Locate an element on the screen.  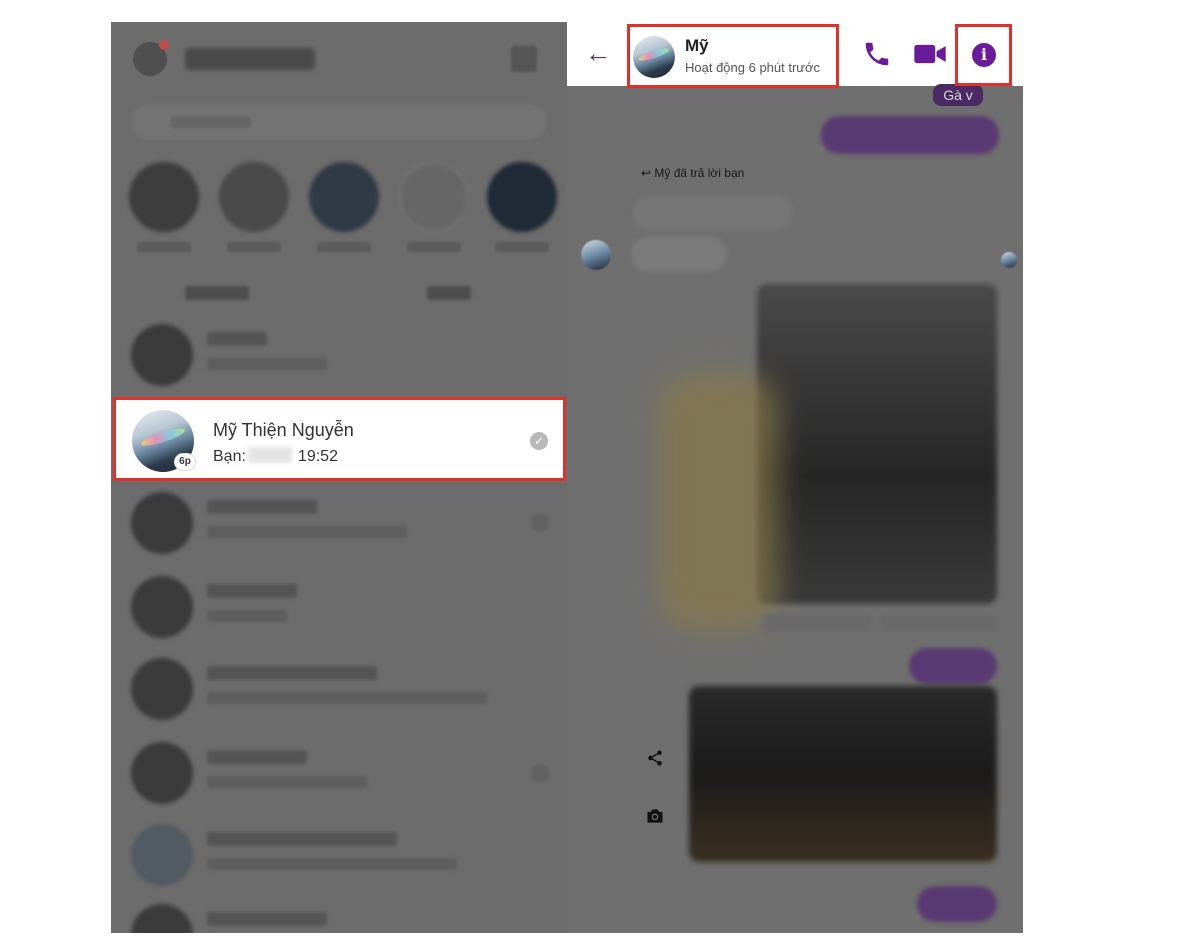
reply-text: Mỹ đã trả lời bạn is located at coordinates (699, 173).